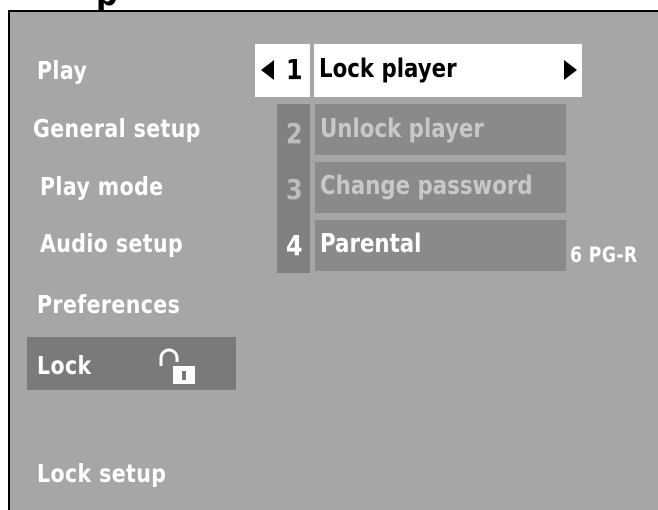 The image size is (658, 510). I want to click on divider, so click(312, 70).